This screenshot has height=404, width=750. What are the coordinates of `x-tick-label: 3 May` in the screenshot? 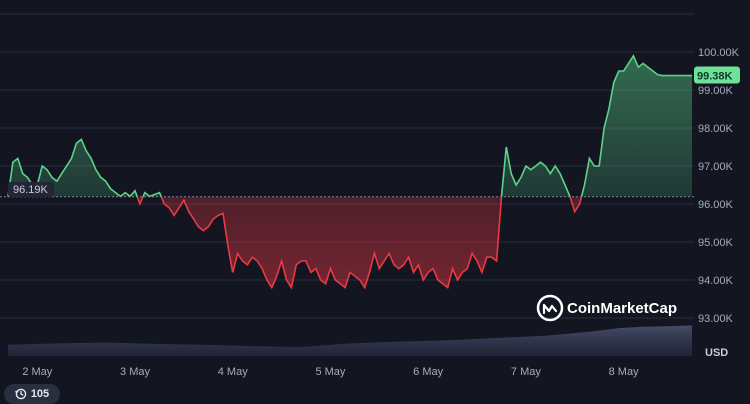 It's located at (135, 372).